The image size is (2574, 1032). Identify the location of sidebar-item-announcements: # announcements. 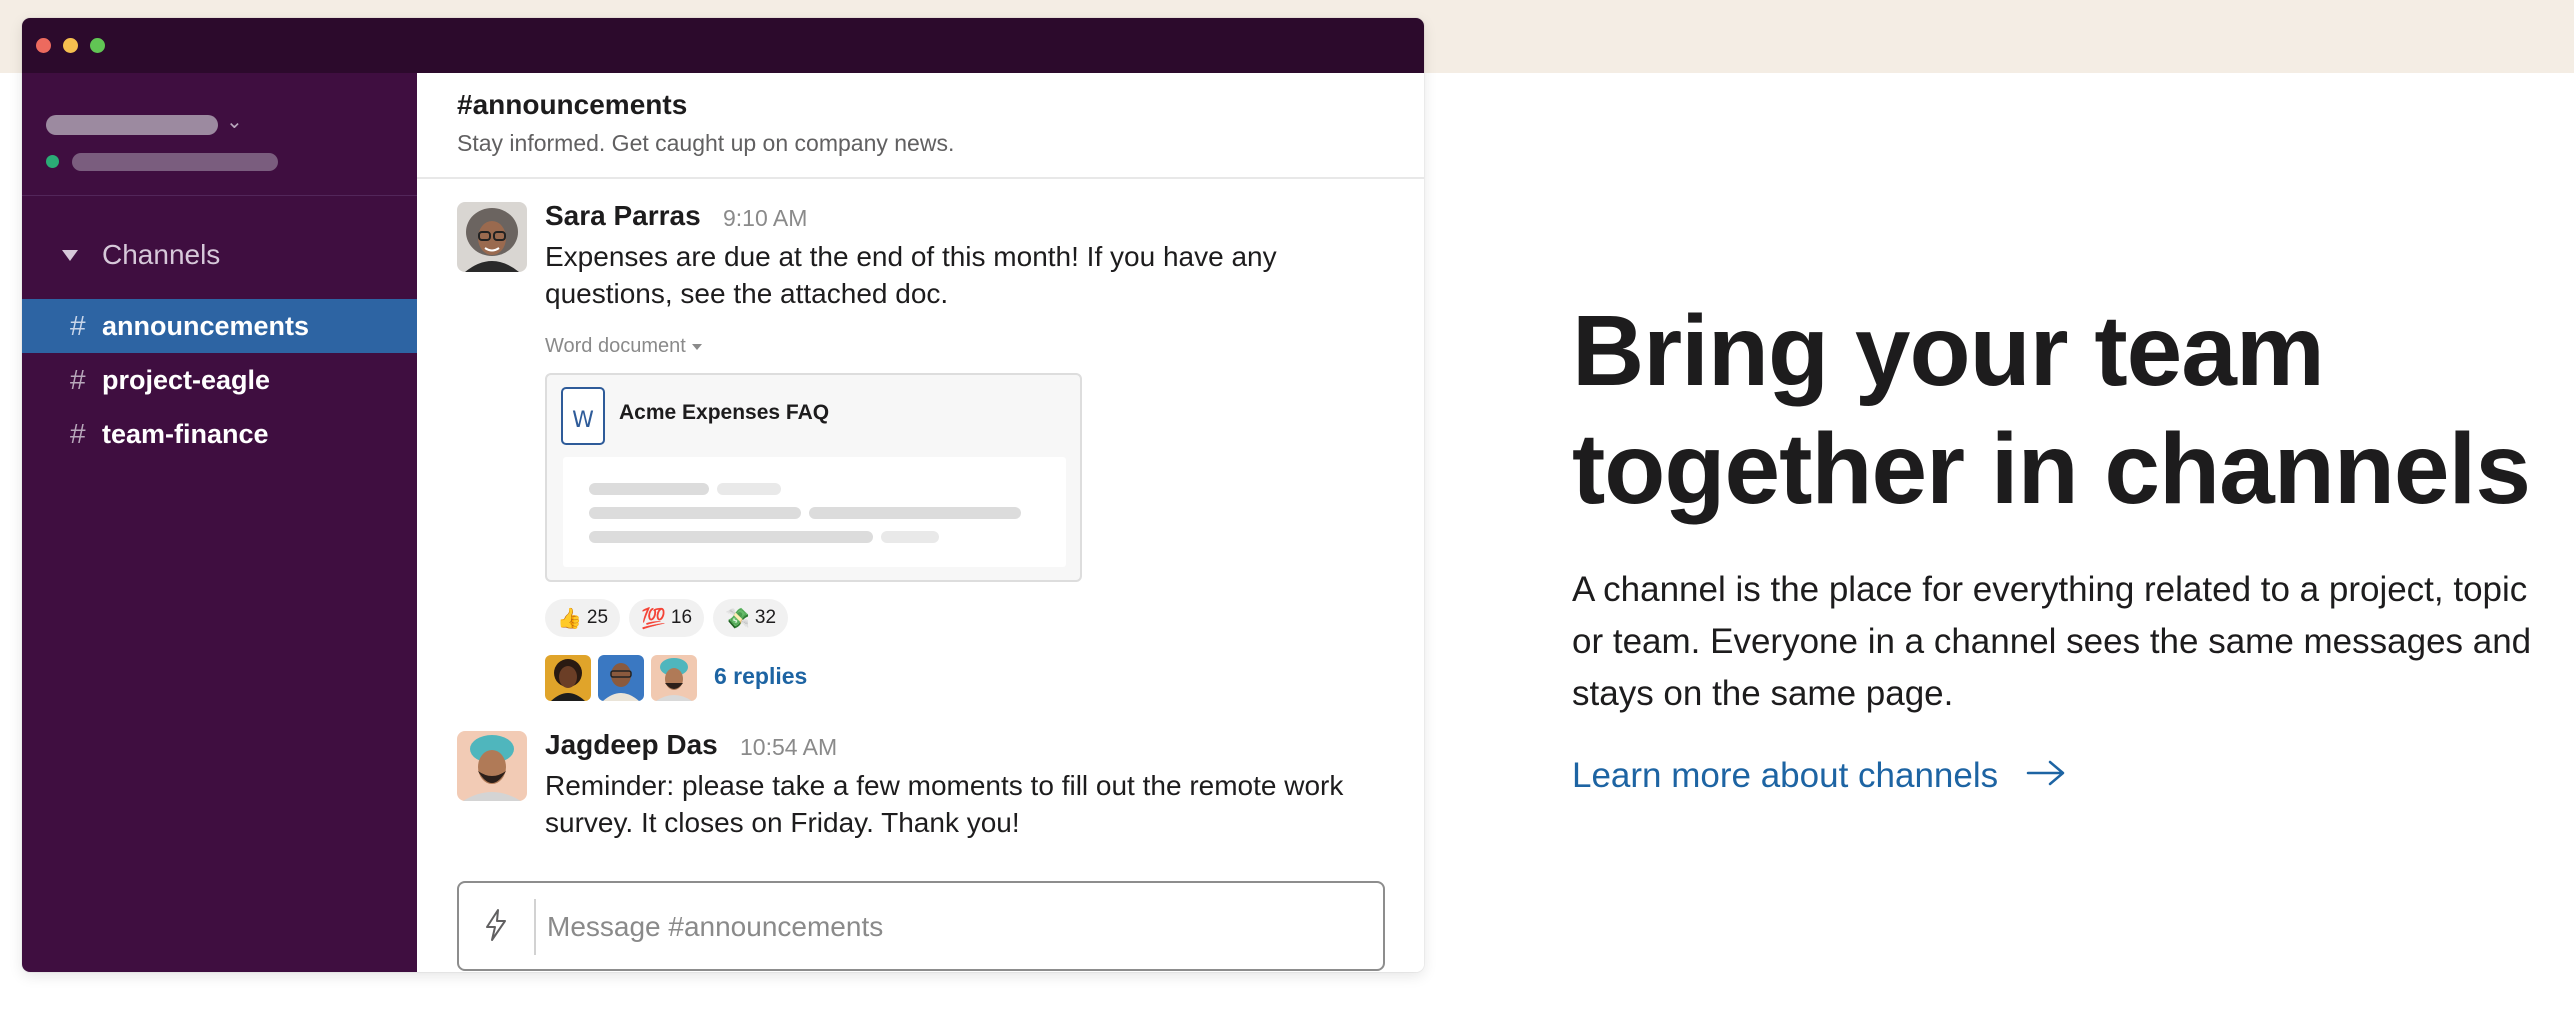
(219, 326).